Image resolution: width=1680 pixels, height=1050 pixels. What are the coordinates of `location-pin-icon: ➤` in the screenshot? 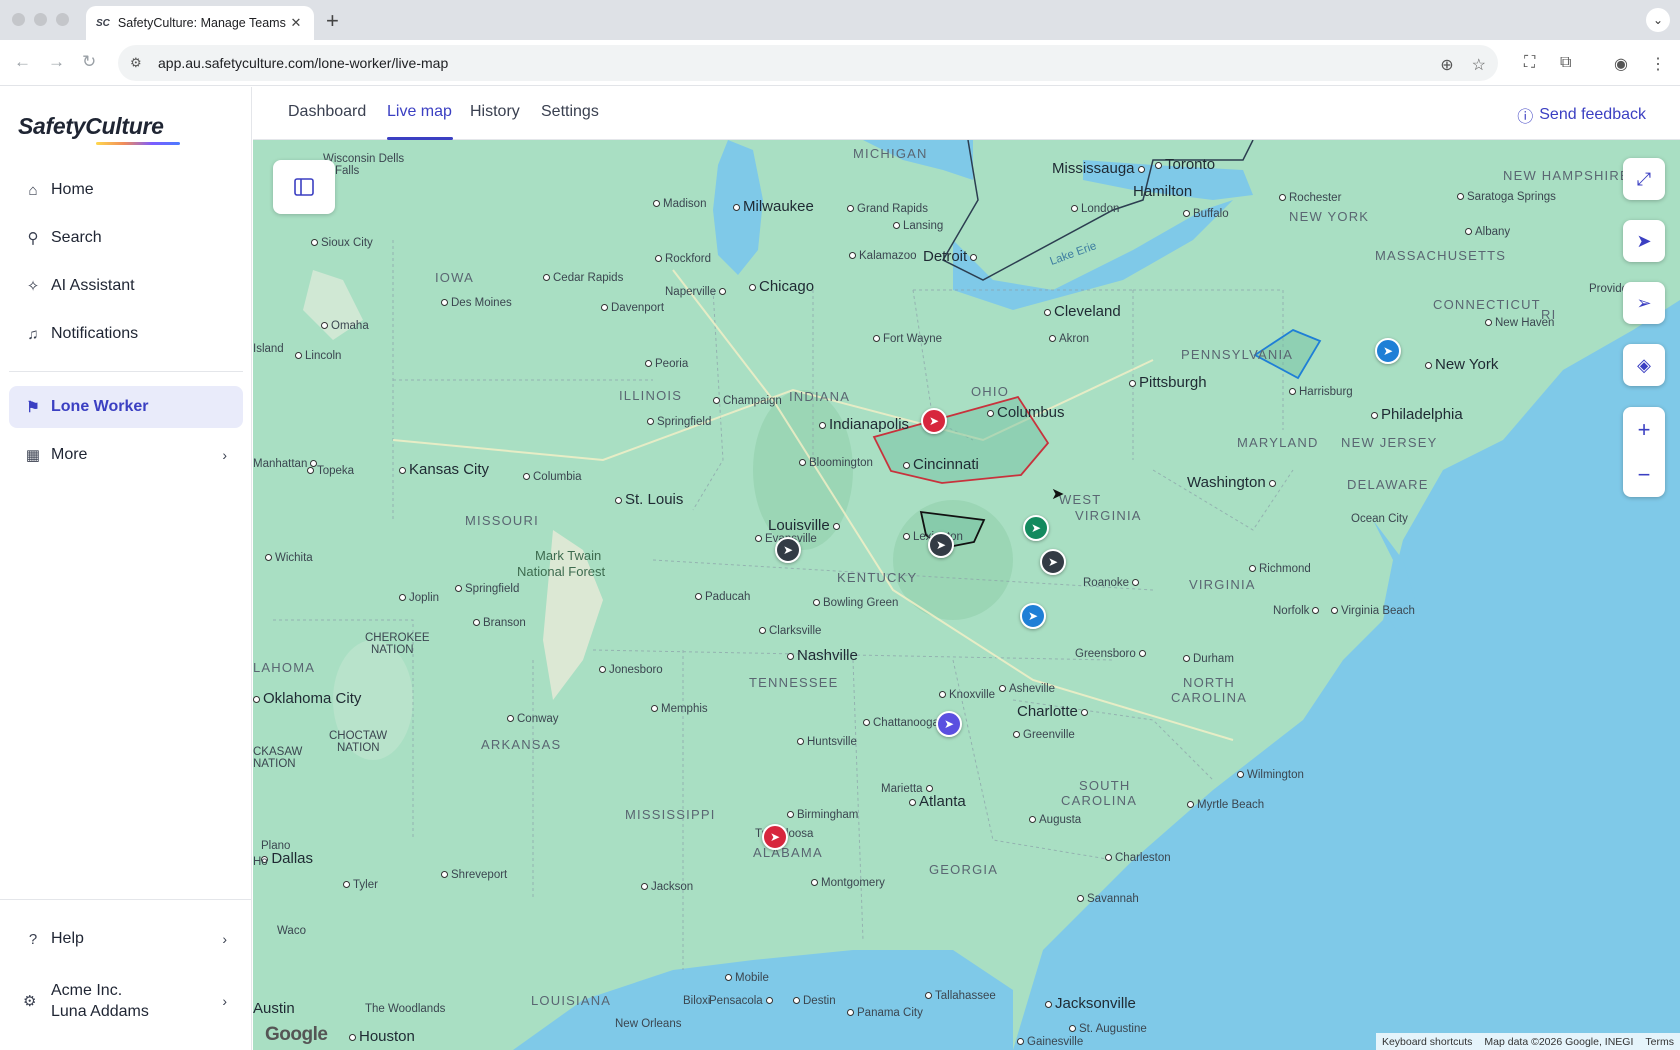 It's located at (1644, 240).